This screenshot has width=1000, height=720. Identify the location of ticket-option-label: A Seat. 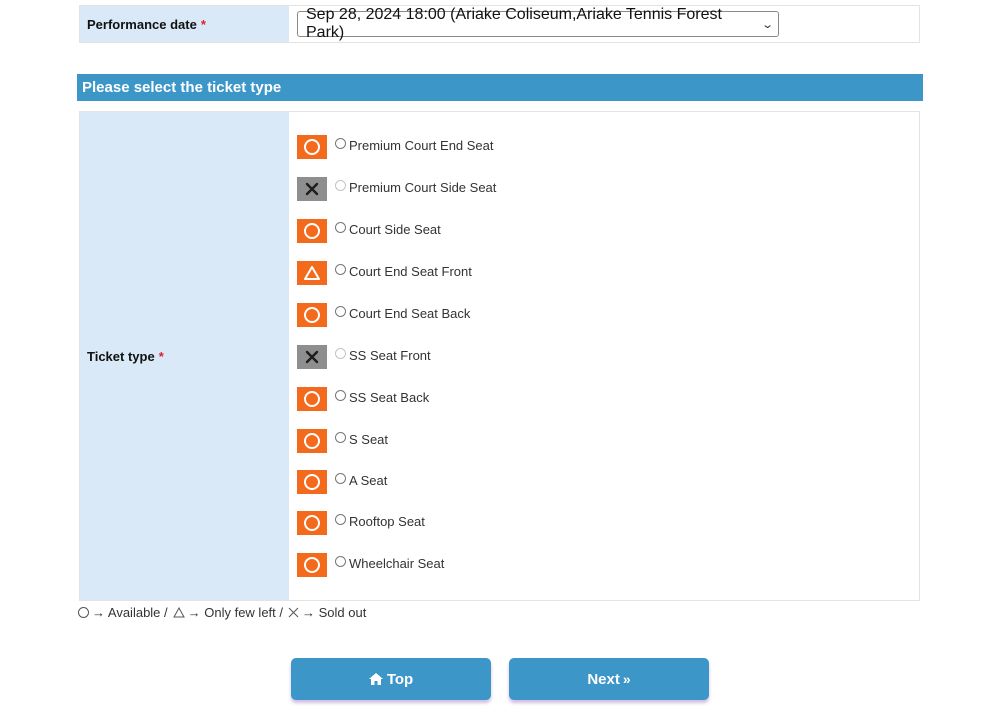
(368, 480).